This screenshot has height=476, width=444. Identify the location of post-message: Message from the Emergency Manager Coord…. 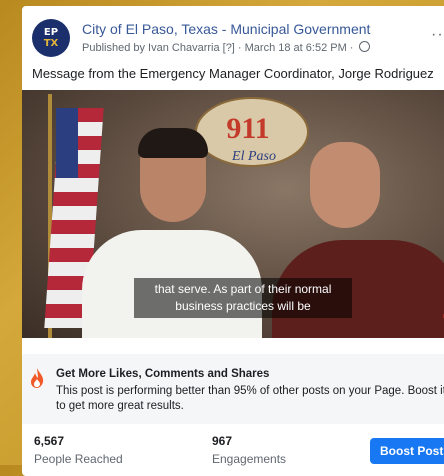
(233, 73).